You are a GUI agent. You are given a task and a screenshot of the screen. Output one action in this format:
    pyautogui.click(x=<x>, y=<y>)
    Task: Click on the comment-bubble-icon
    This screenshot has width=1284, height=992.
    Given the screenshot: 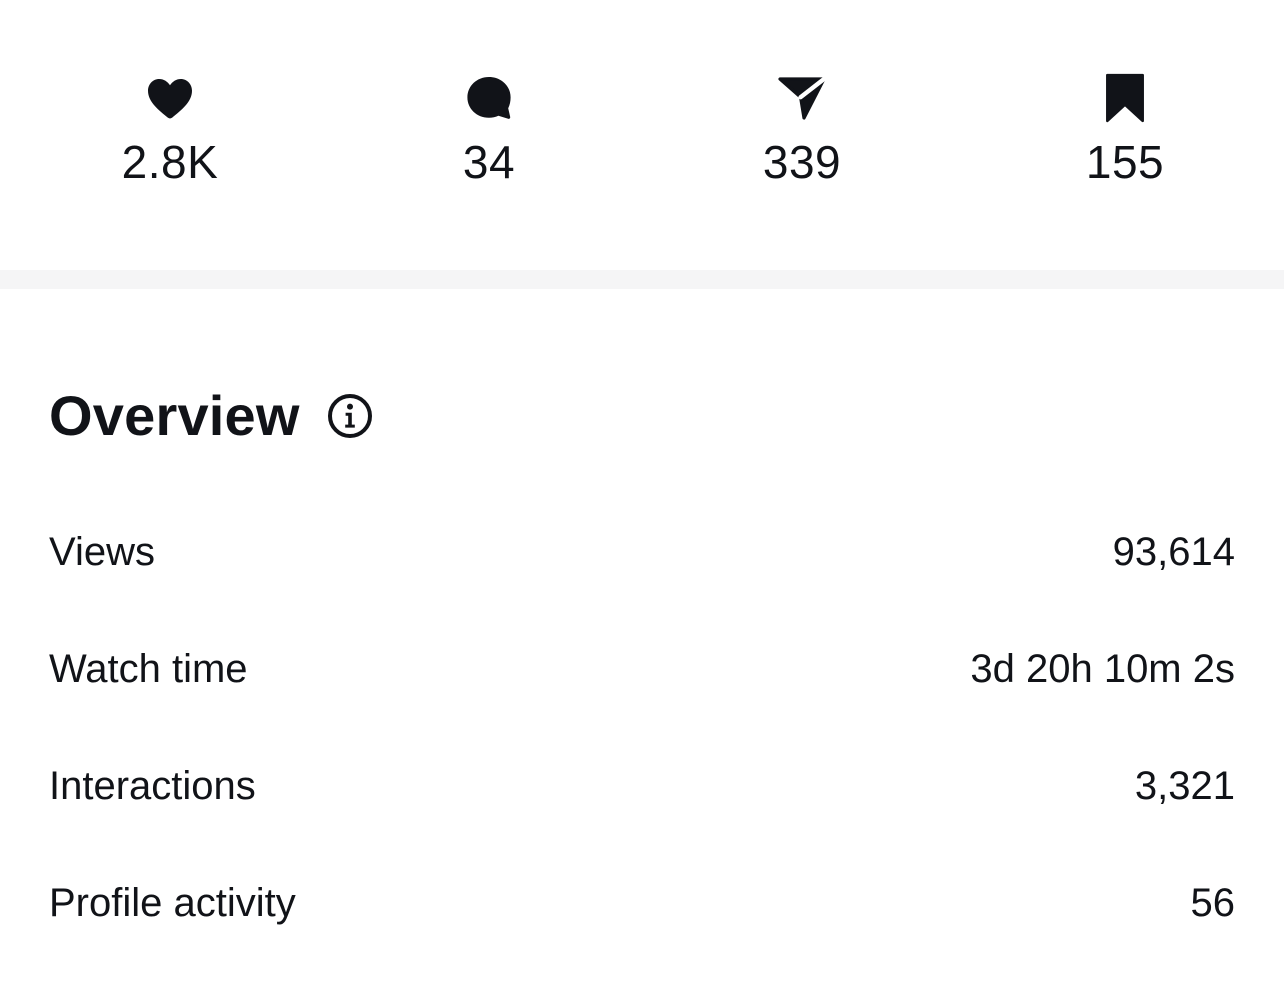 What is the action you would take?
    pyautogui.click(x=489, y=98)
    